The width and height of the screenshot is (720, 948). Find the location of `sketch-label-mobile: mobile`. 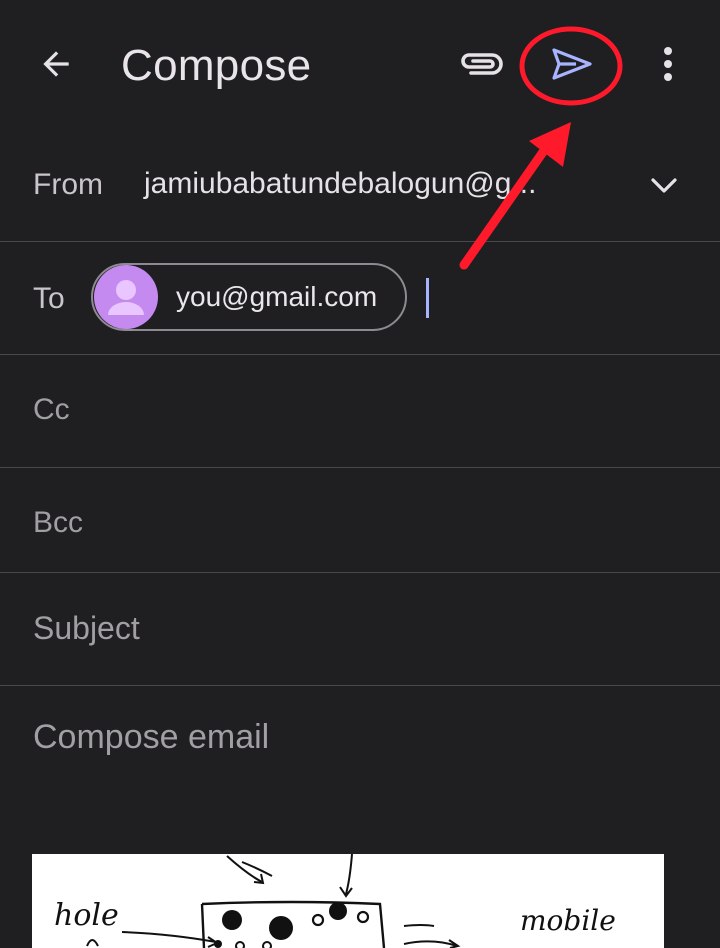

sketch-label-mobile: mobile is located at coordinates (568, 920).